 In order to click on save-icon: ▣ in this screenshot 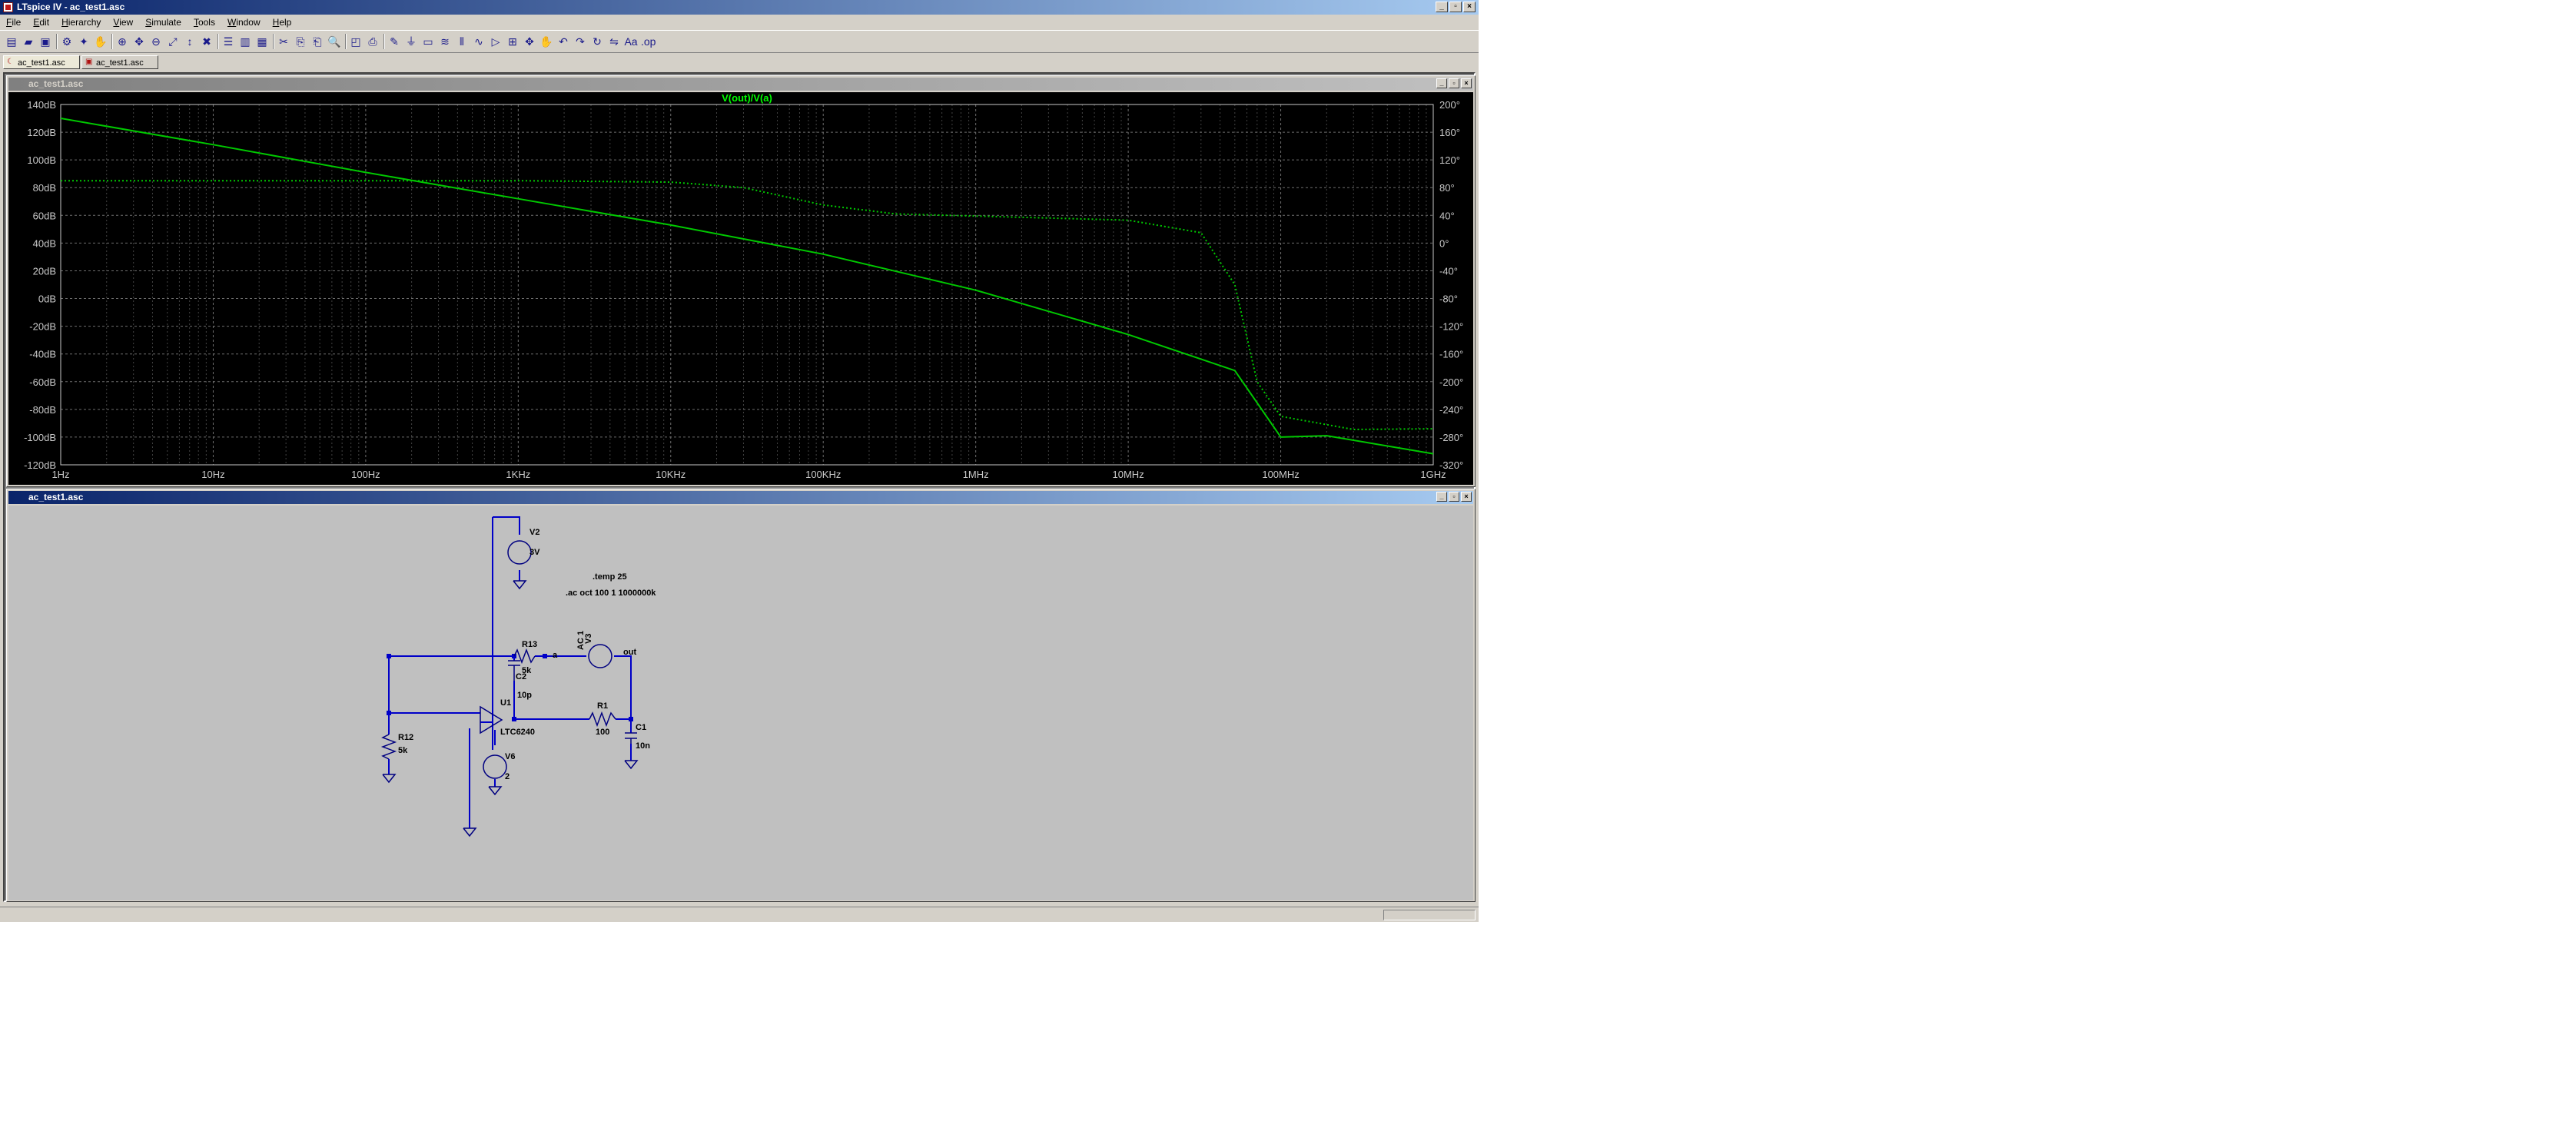, I will do `click(45, 42)`.